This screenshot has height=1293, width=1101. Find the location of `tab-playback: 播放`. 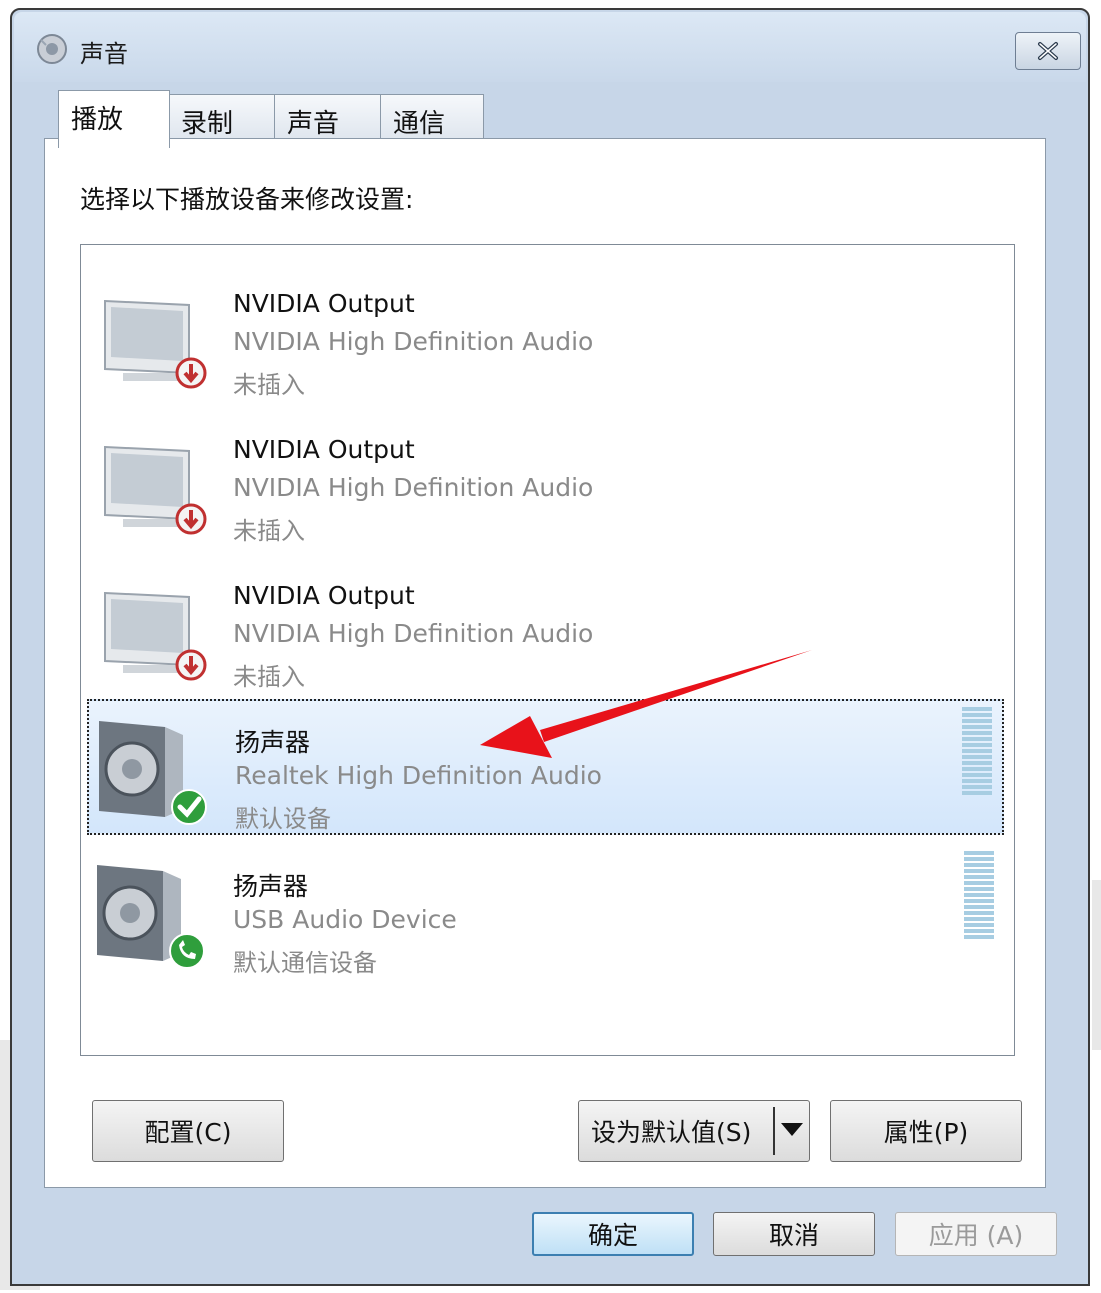

tab-playback: 播放 is located at coordinates (114, 119).